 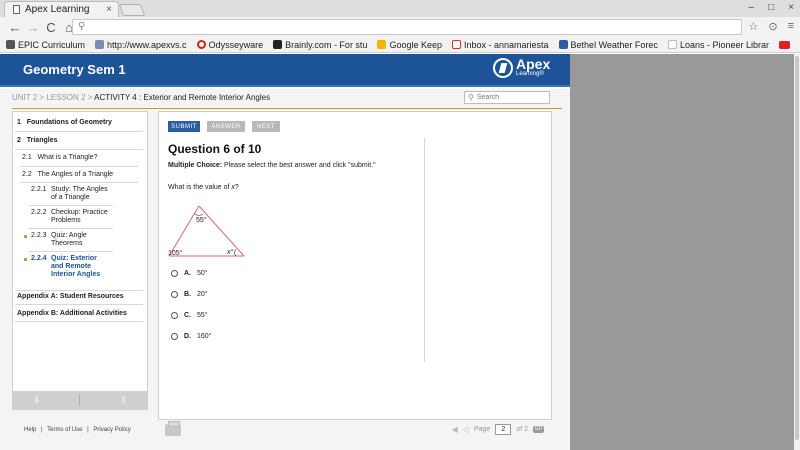 I want to click on page-number-input: 2, so click(x=503, y=429).